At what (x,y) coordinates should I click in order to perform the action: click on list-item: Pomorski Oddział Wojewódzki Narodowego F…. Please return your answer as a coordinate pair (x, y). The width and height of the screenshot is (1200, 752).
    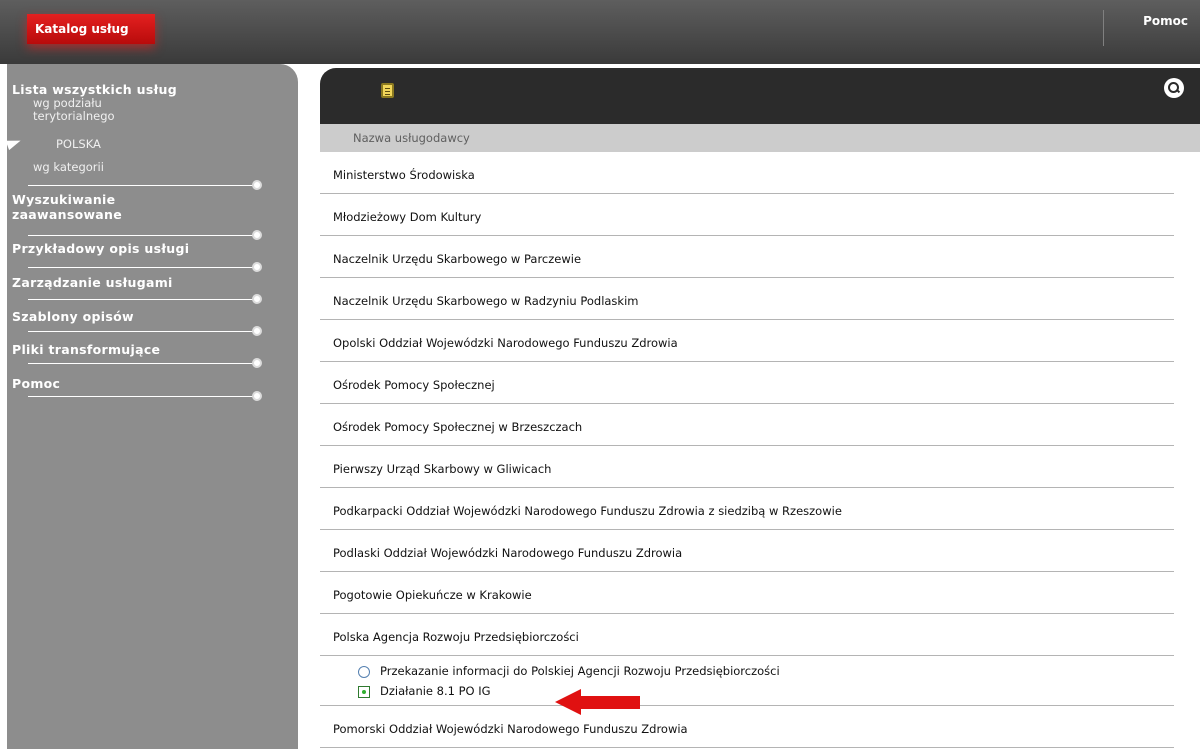
    Looking at the image, I should click on (747, 727).